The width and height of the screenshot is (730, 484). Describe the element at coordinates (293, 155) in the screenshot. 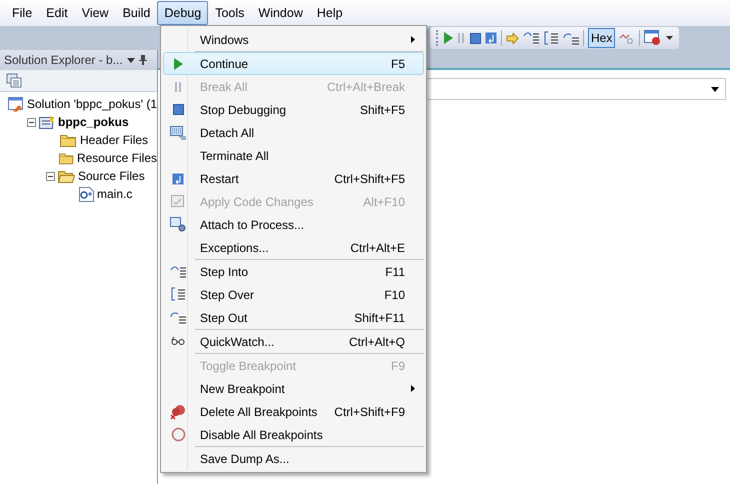

I see `menu-item: Terminate All` at that location.